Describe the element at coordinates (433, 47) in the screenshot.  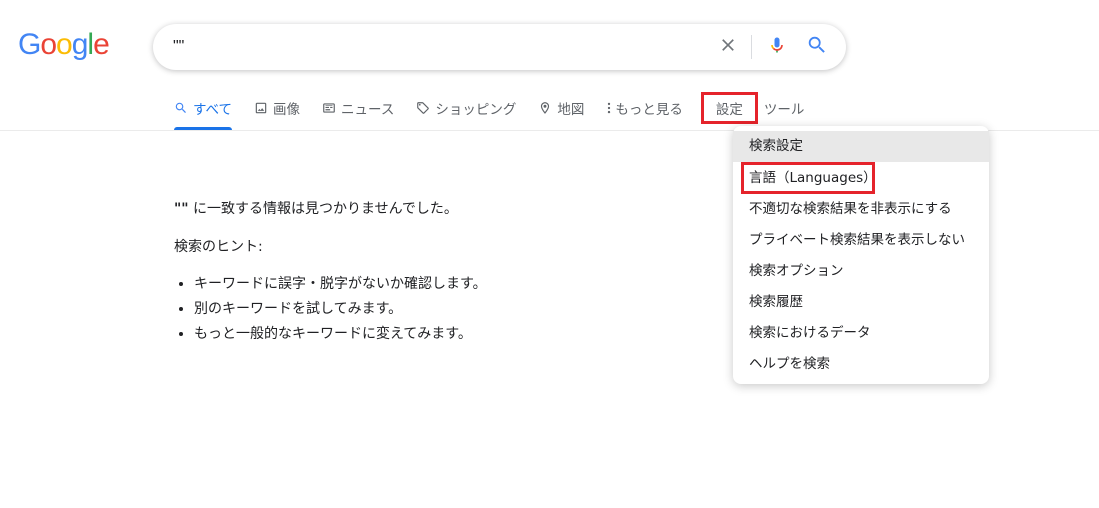
I see `search-input` at that location.